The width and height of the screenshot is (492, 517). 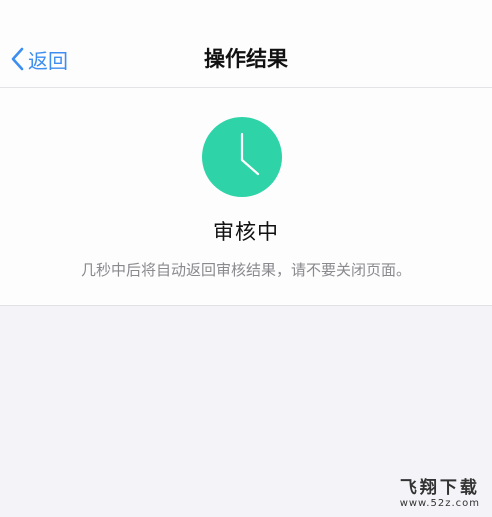 I want to click on clock-icon, so click(x=242, y=157).